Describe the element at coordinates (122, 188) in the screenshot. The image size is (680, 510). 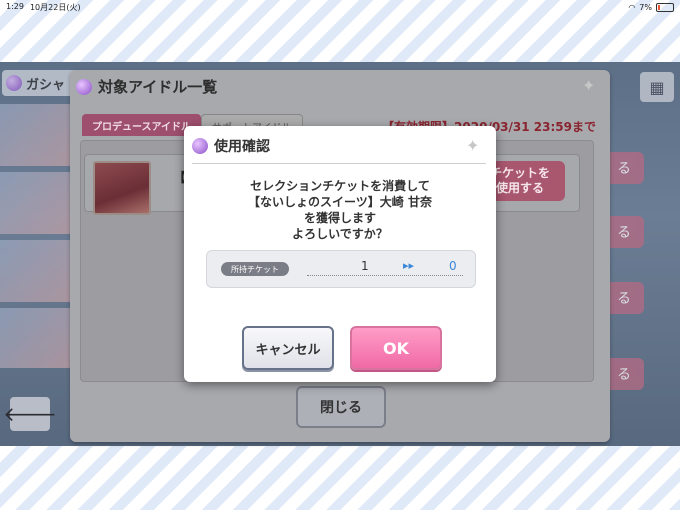
I see `idol-card-image` at that location.